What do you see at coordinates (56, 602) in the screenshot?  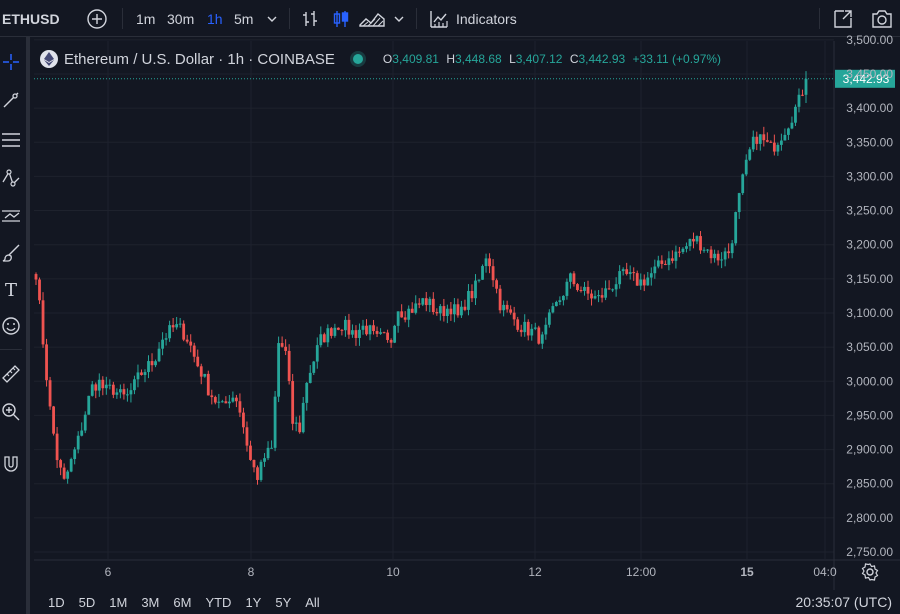 I see `range-1d-button: 1D` at bounding box center [56, 602].